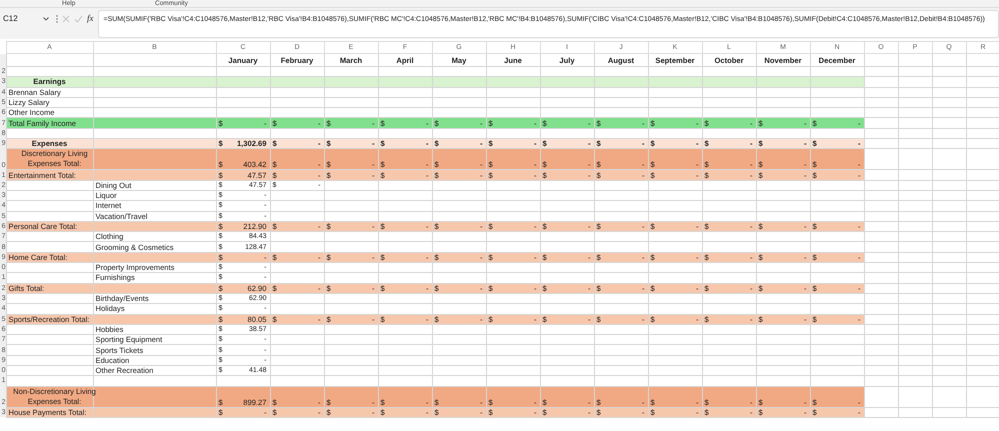 Image resolution: width=999 pixels, height=431 pixels. What do you see at coordinates (78, 18) in the screenshot?
I see `check-icon` at bounding box center [78, 18].